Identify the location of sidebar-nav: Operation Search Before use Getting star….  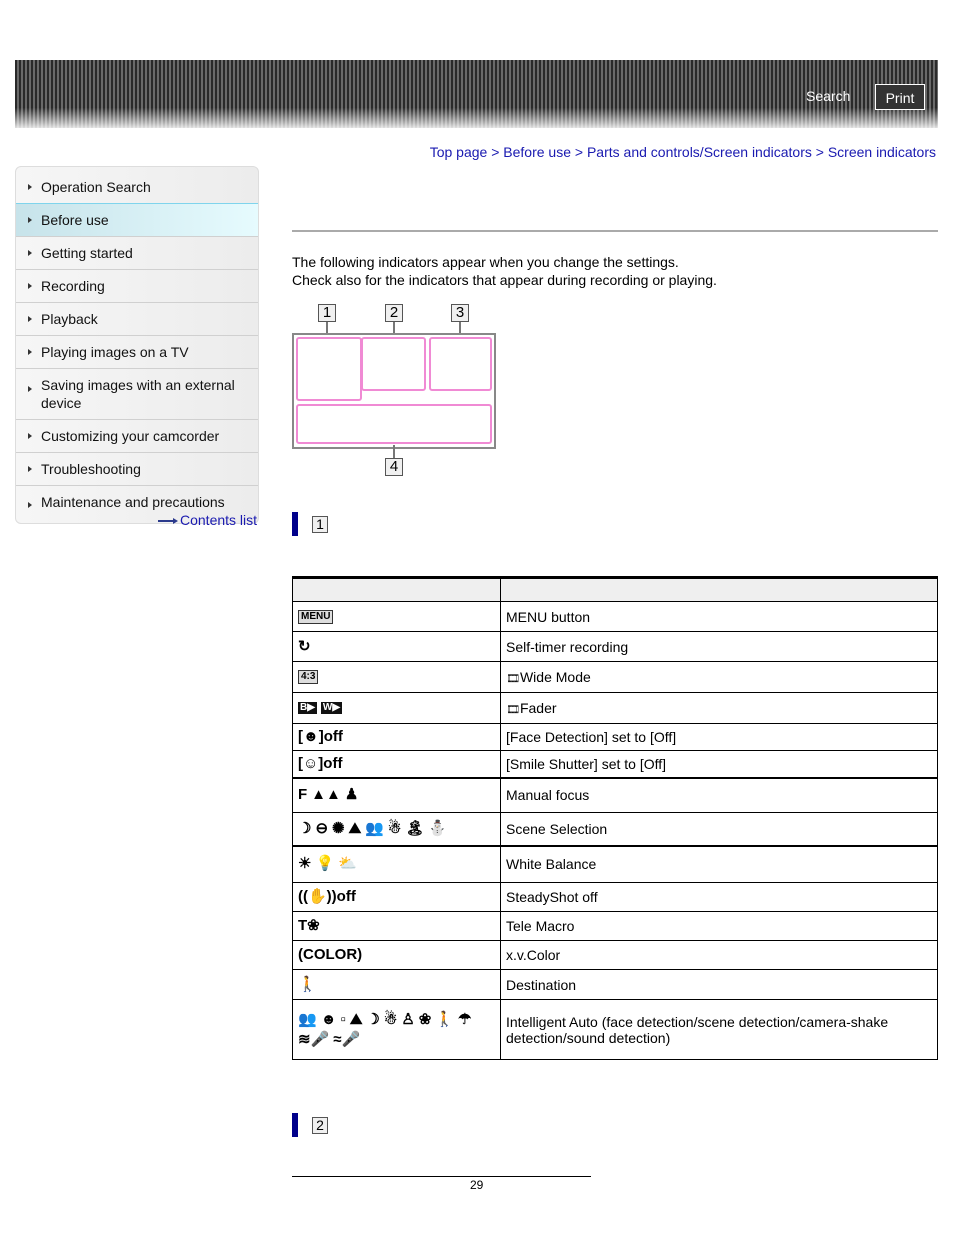
(137, 345).